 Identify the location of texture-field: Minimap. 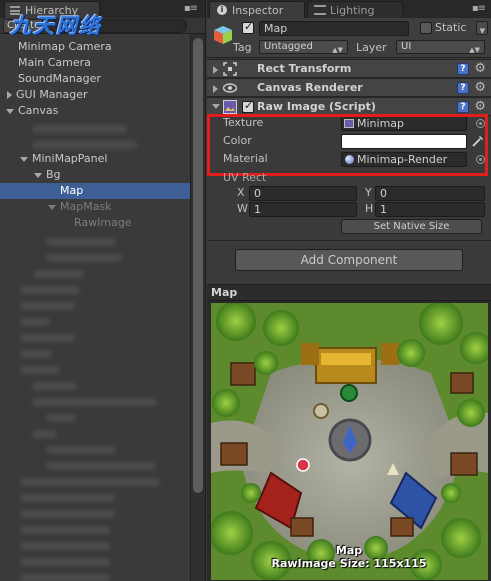
(404, 123).